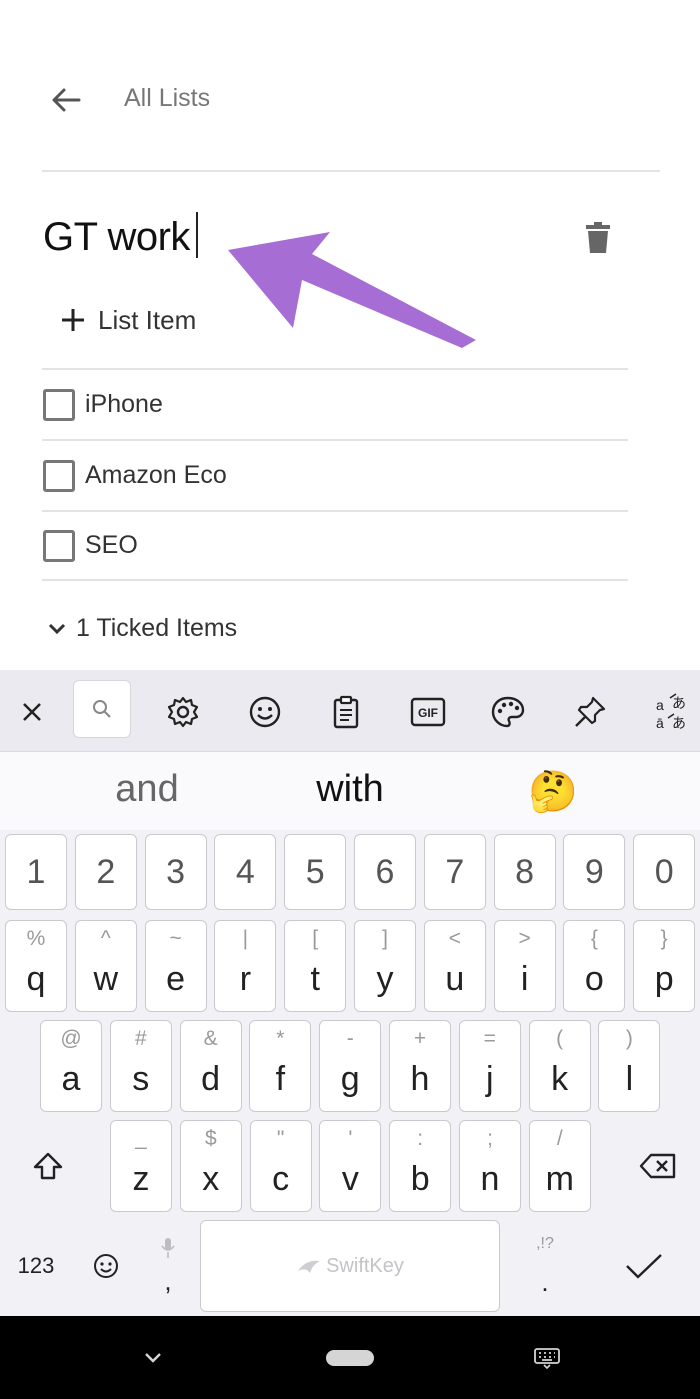  I want to click on gif-icon: GIF, so click(428, 712).